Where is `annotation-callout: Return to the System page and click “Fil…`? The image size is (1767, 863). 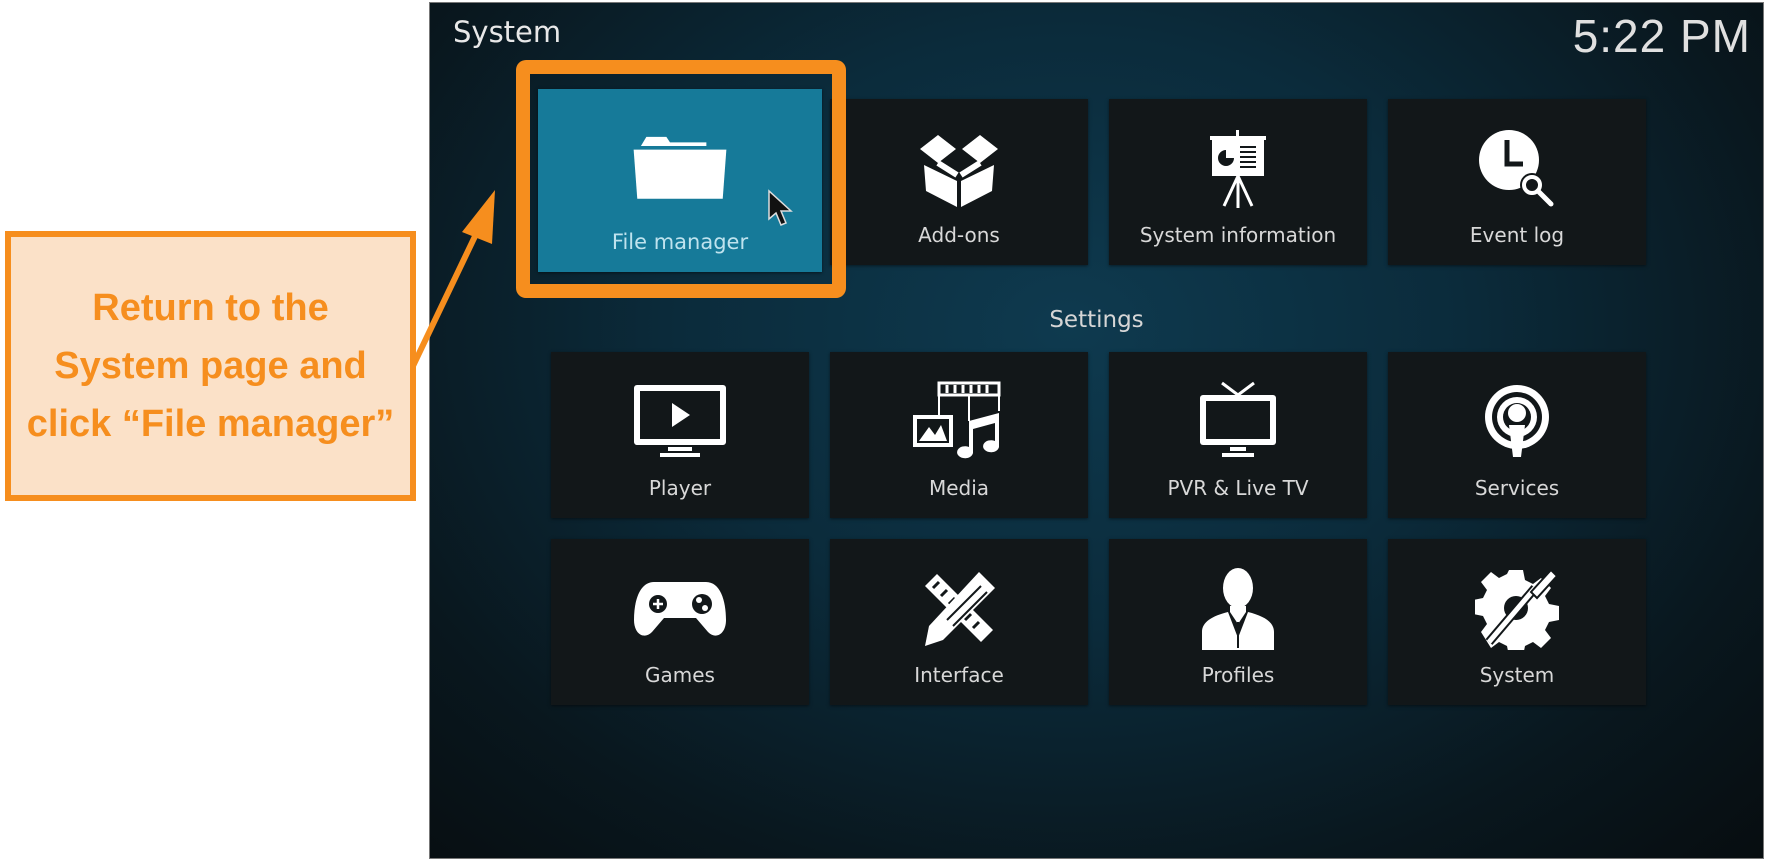
annotation-callout: Return to the System page and click “Fil… is located at coordinates (210, 366).